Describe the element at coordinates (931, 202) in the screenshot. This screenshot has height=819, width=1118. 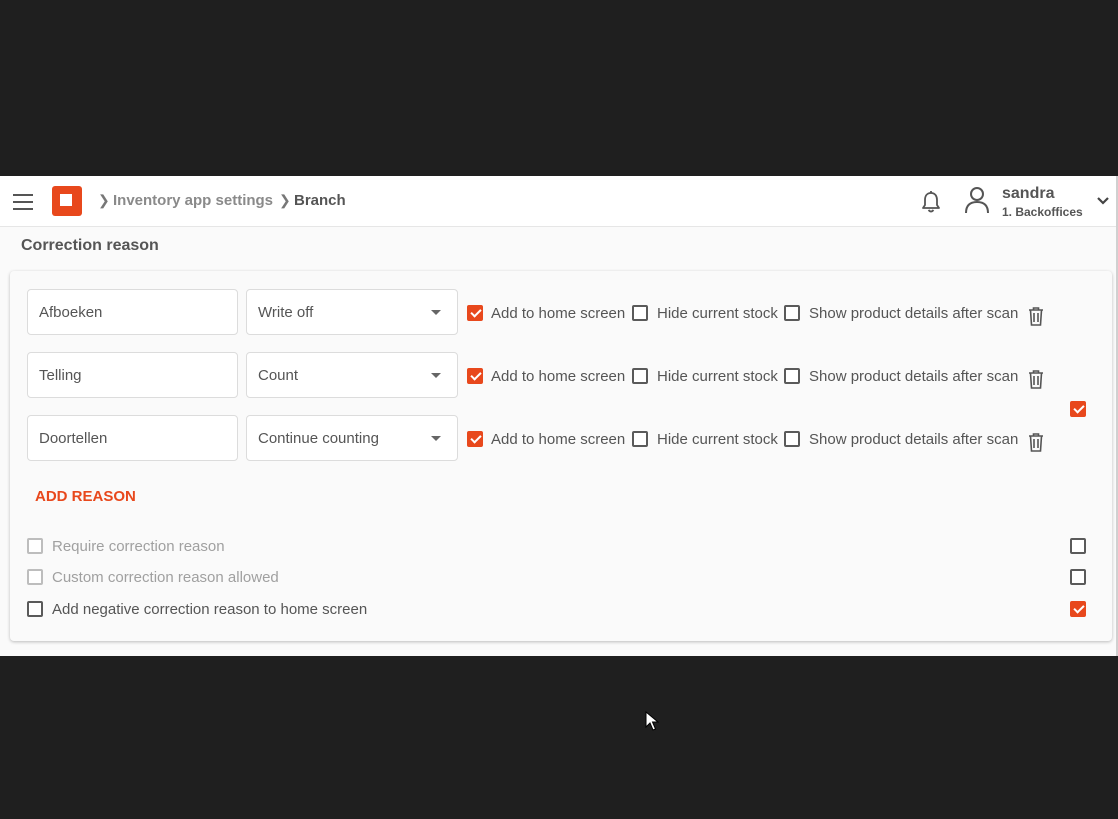
I see `bell-icon` at that location.